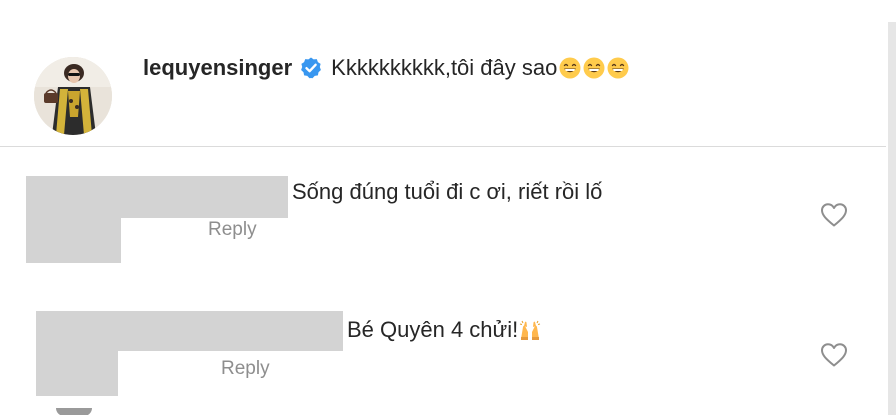 This screenshot has height=415, width=896. I want to click on caption-line: lequyensinger Kkkkkkkkkk,tôi đây sao, so click(386, 68).